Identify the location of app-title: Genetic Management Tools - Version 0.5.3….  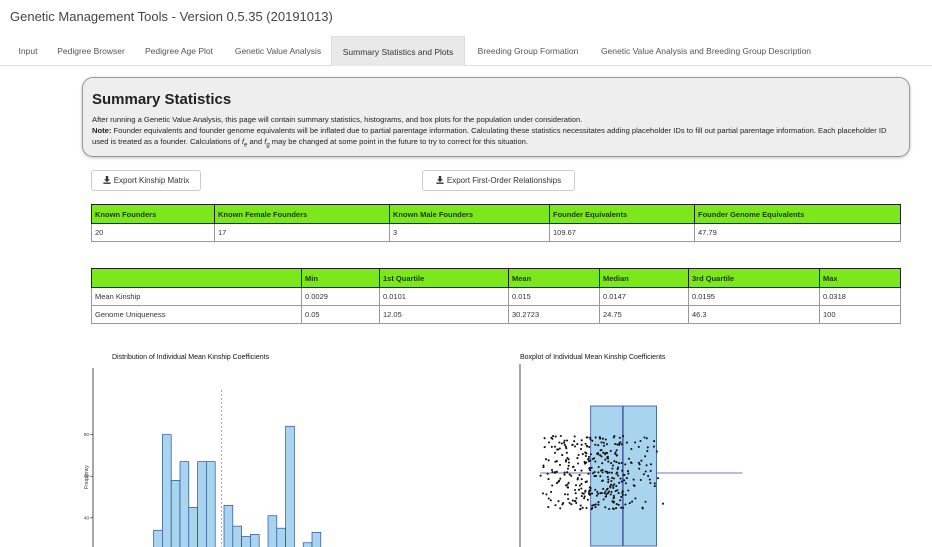
(171, 16).